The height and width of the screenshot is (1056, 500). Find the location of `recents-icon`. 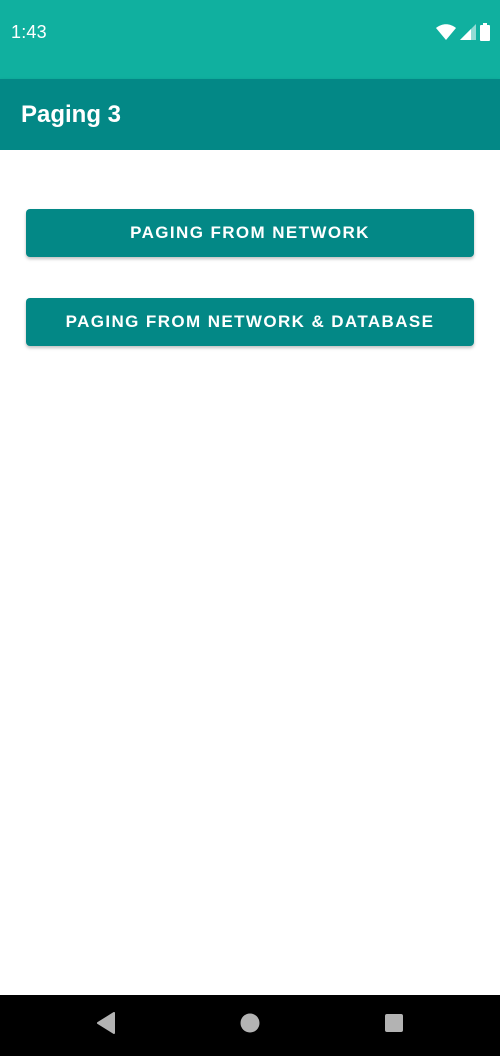

recents-icon is located at coordinates (394, 1025).